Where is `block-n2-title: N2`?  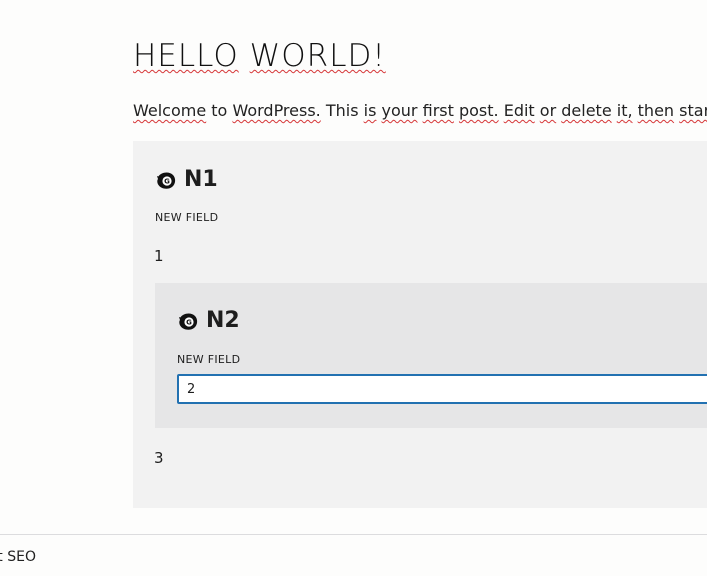 block-n2-title: N2 is located at coordinates (223, 320).